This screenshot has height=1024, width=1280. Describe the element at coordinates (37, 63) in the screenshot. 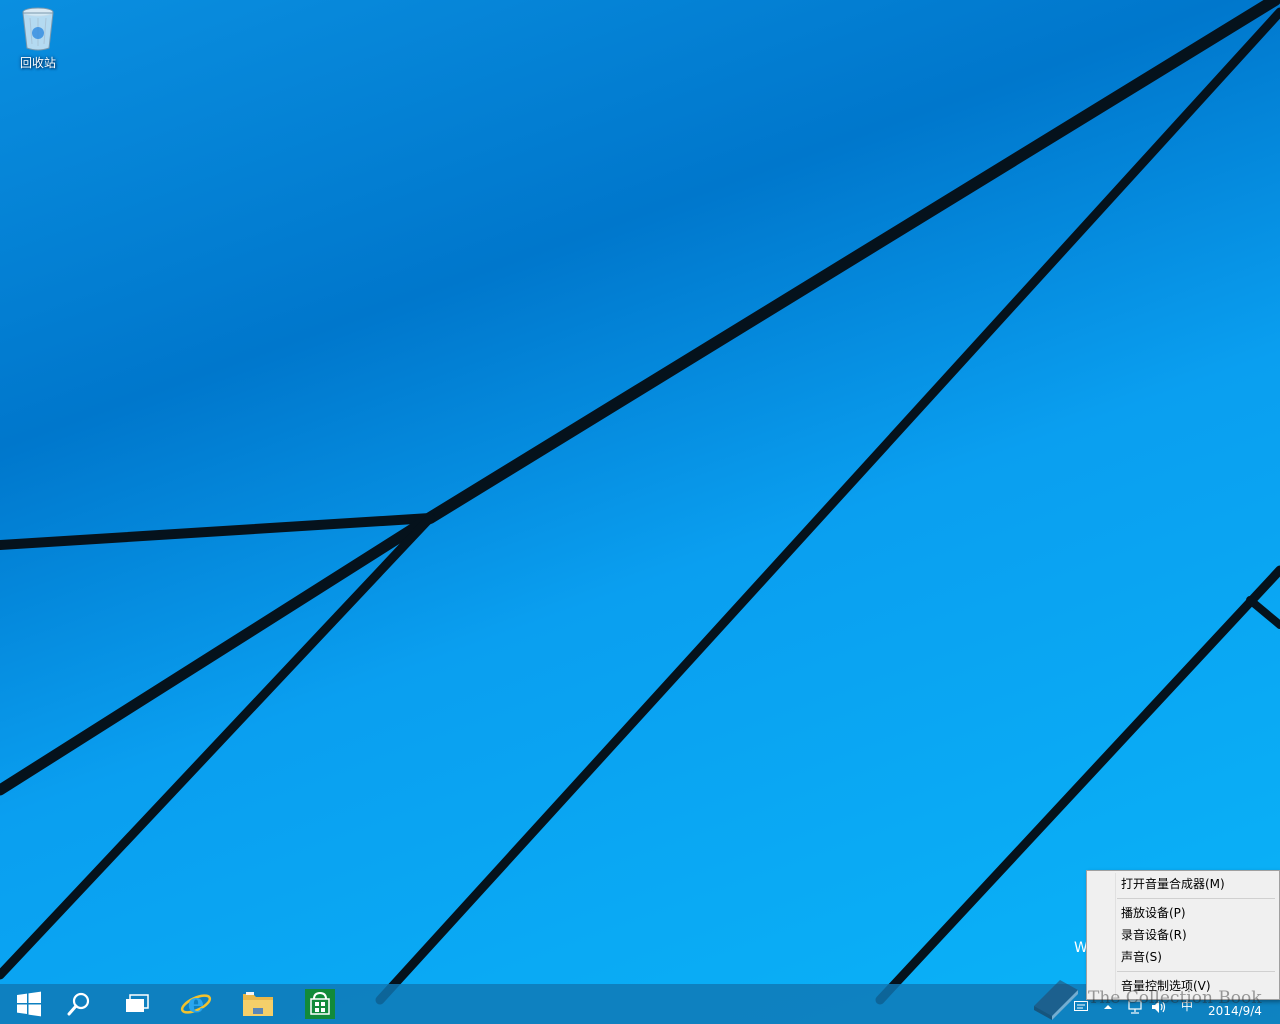

I see `desktop-icon-label: 回收站` at that location.